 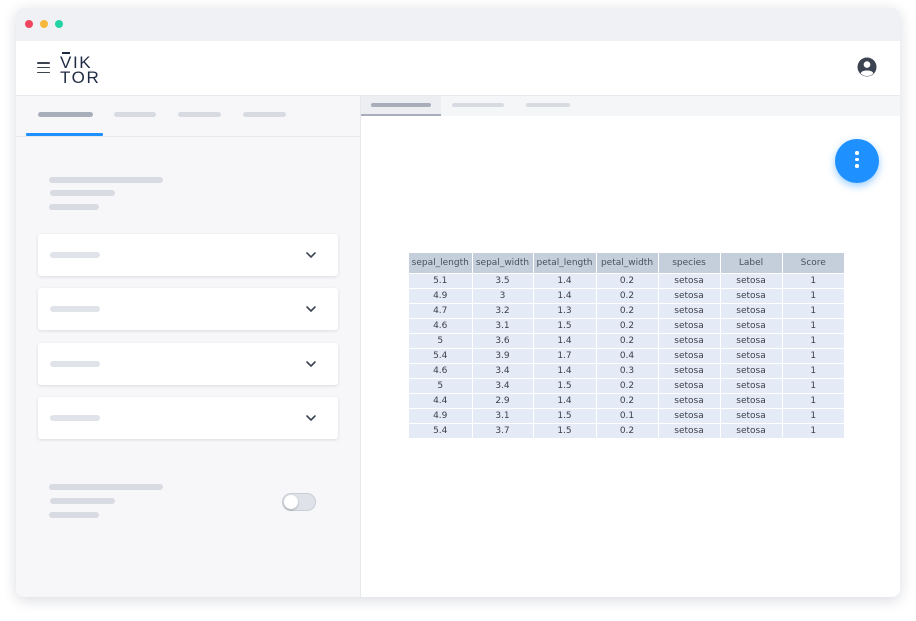 What do you see at coordinates (751, 263) in the screenshot?
I see `column-header: Label` at bounding box center [751, 263].